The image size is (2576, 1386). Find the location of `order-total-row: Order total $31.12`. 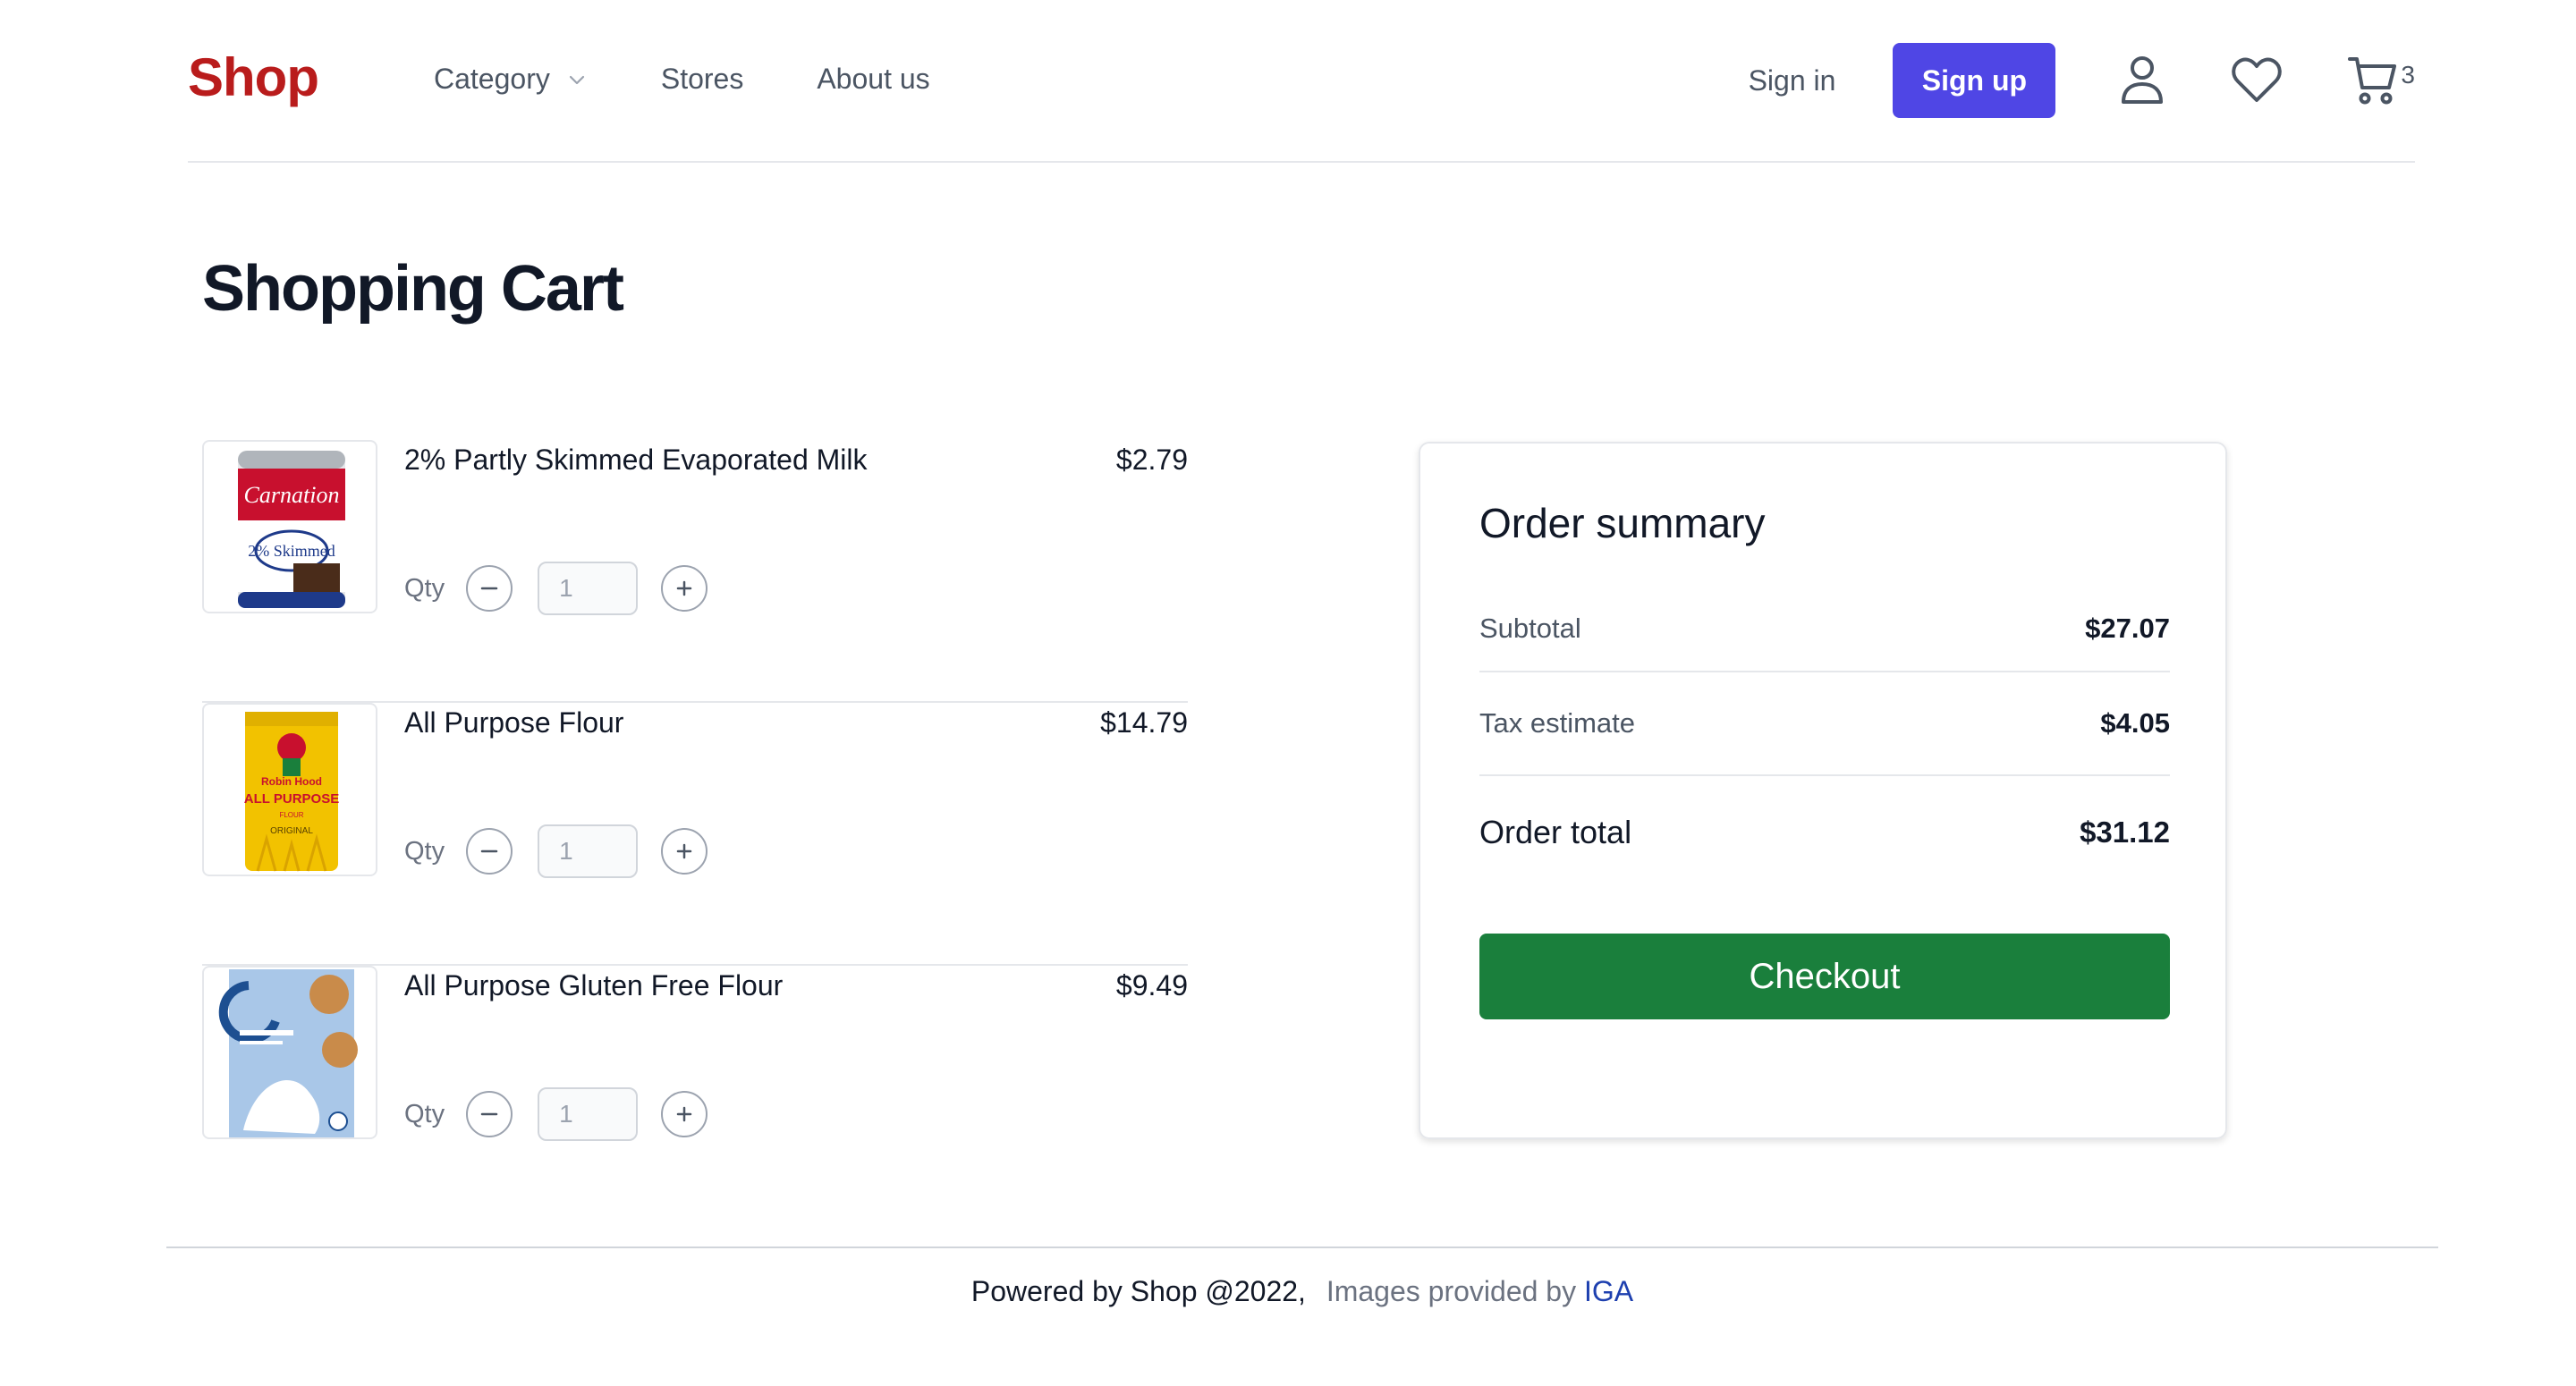

order-total-row: Order total $31.12 is located at coordinates (1824, 833).